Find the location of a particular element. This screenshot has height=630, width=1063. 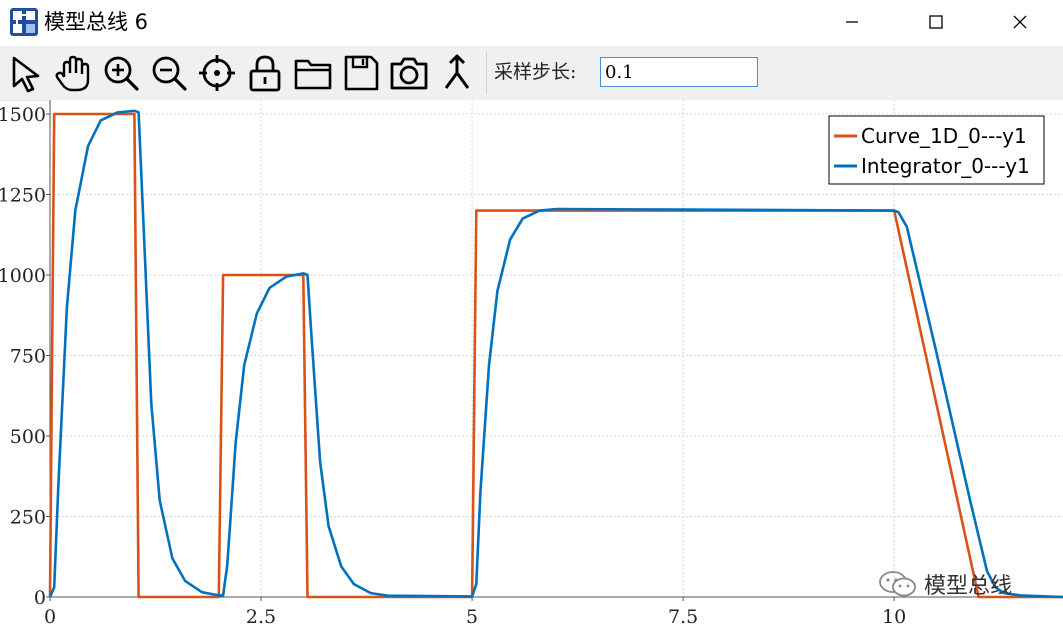

open-folder-button is located at coordinates (313, 73).